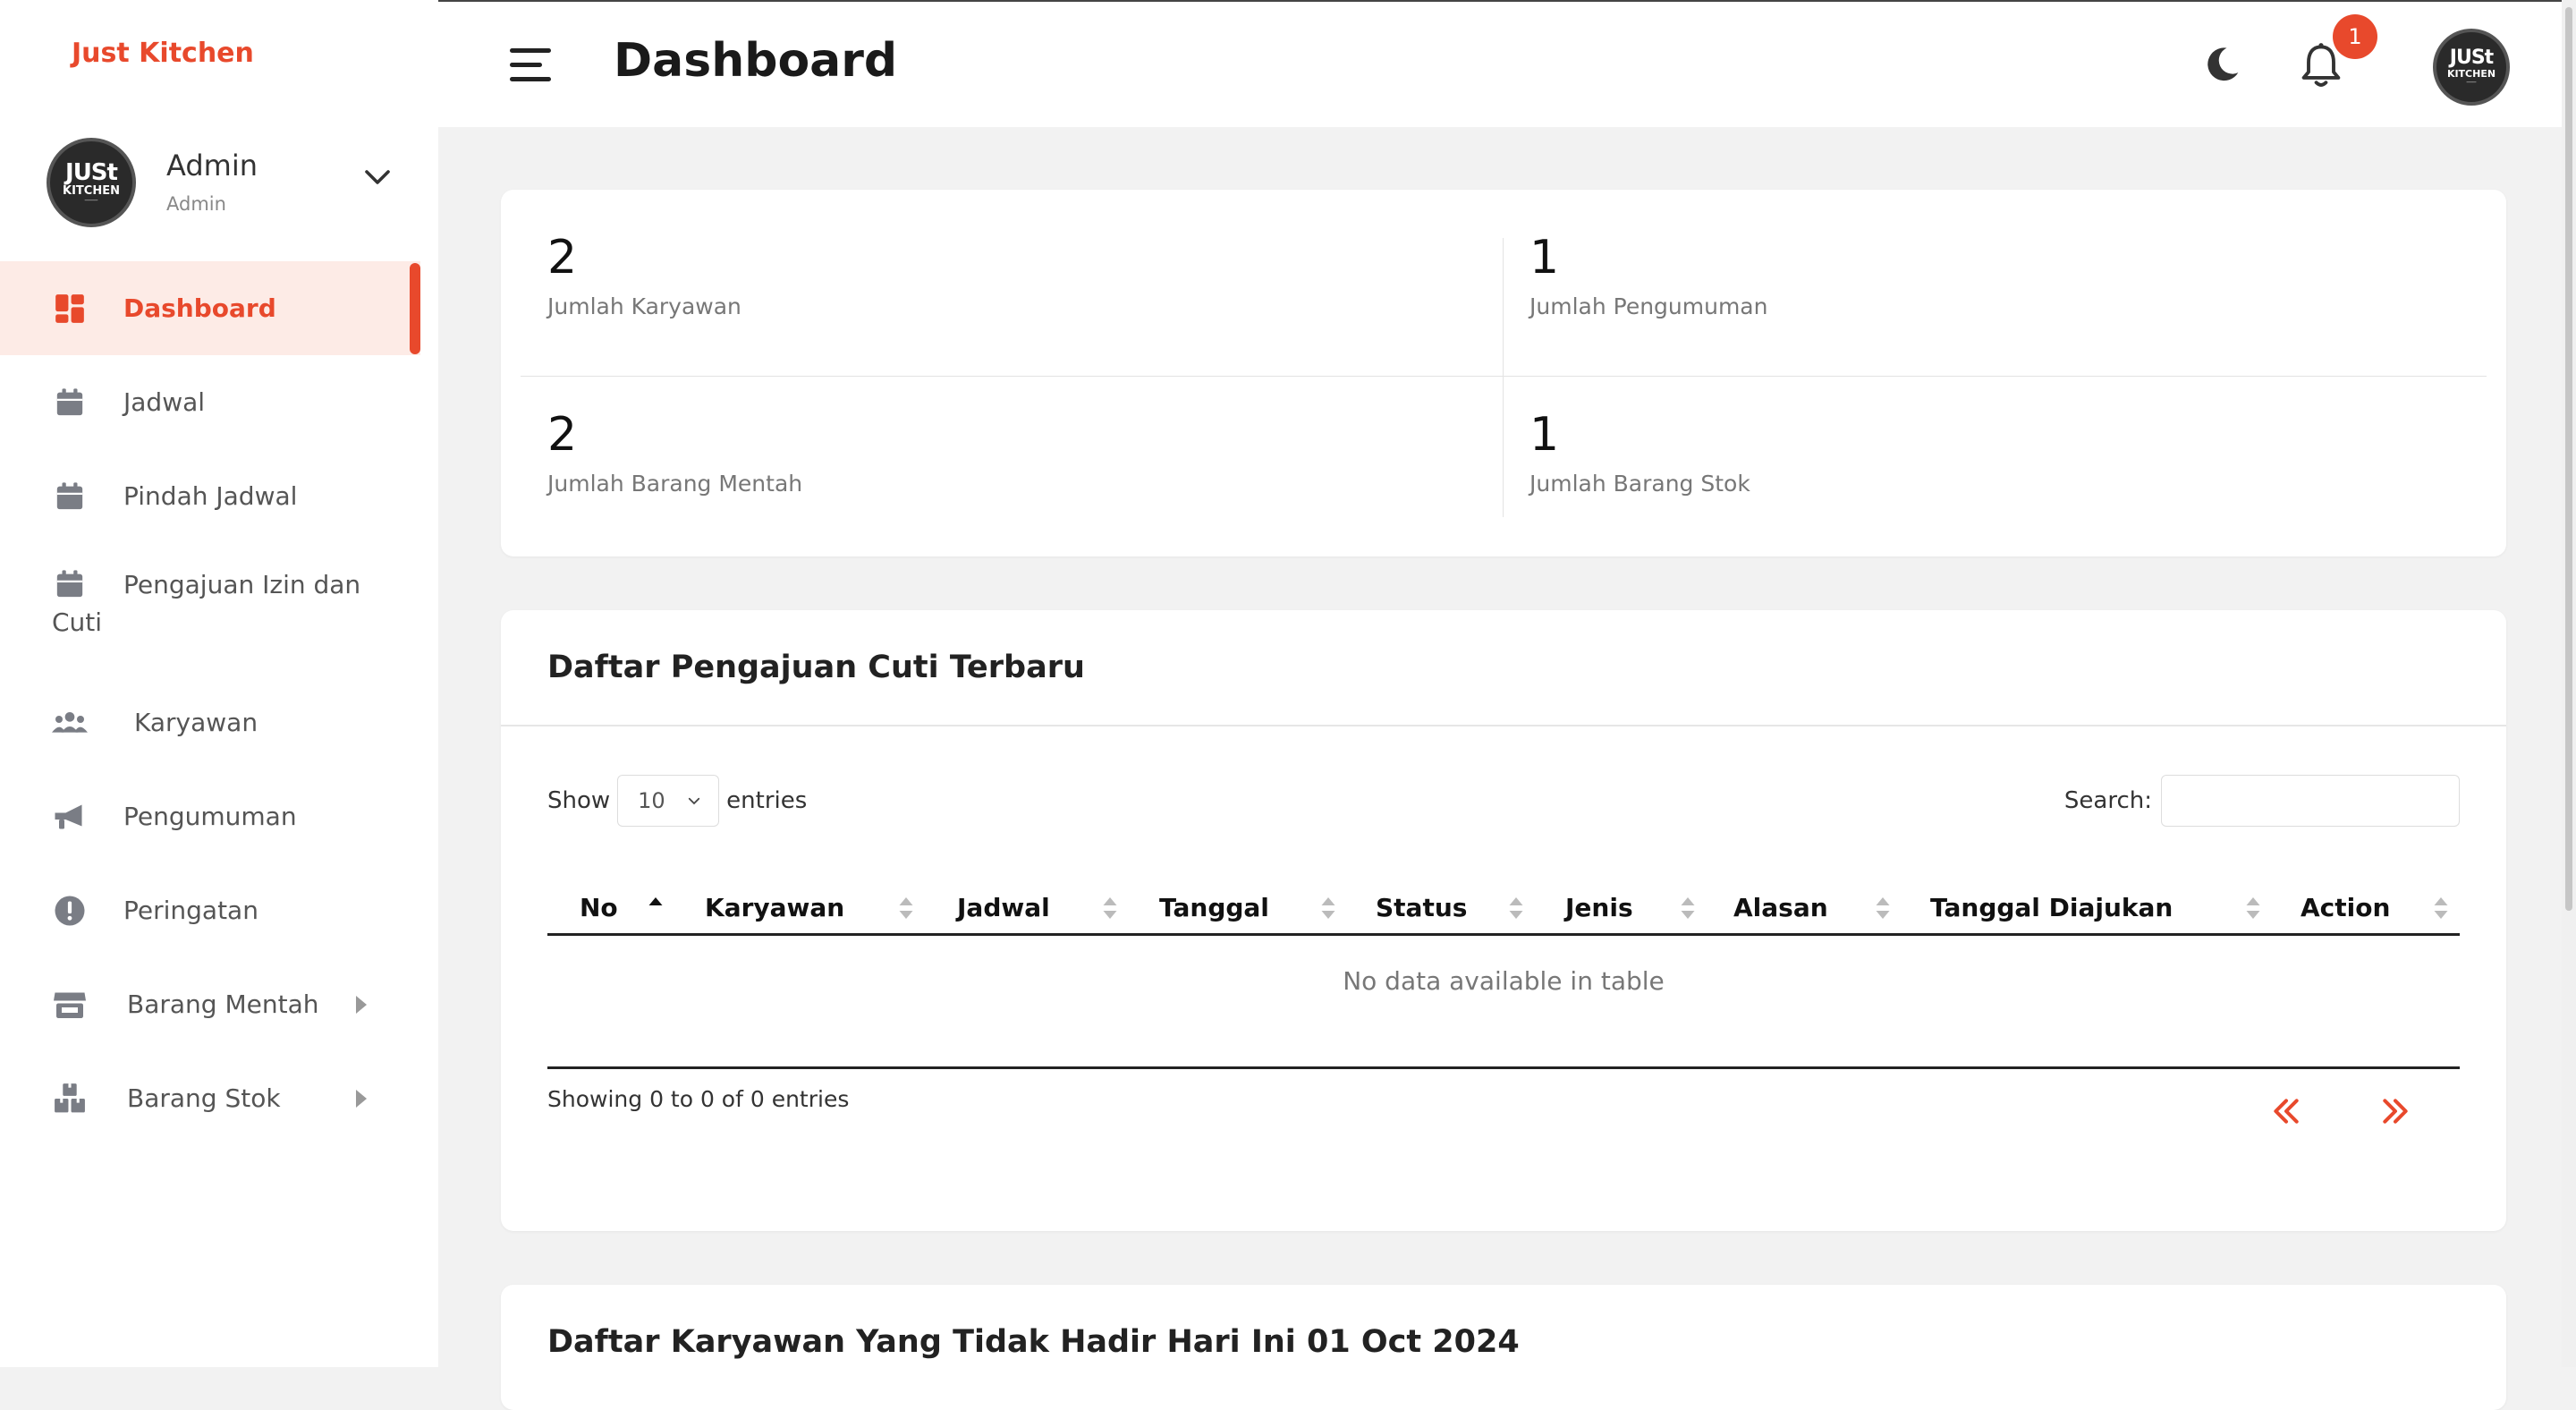 The image size is (2576, 1410). What do you see at coordinates (1421, 907) in the screenshot?
I see `column-header-status: Status` at bounding box center [1421, 907].